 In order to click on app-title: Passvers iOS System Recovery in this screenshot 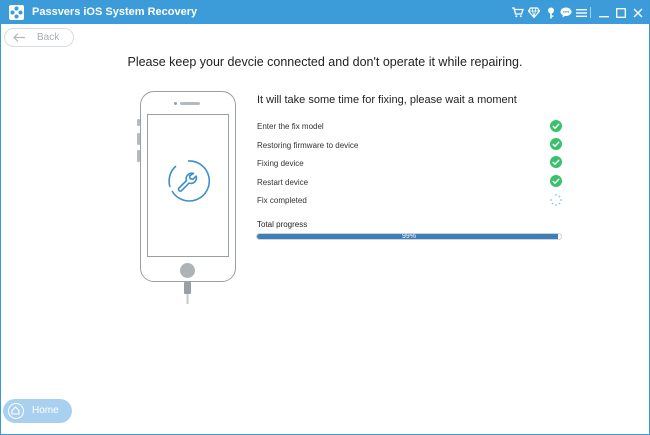, I will do `click(115, 12)`.